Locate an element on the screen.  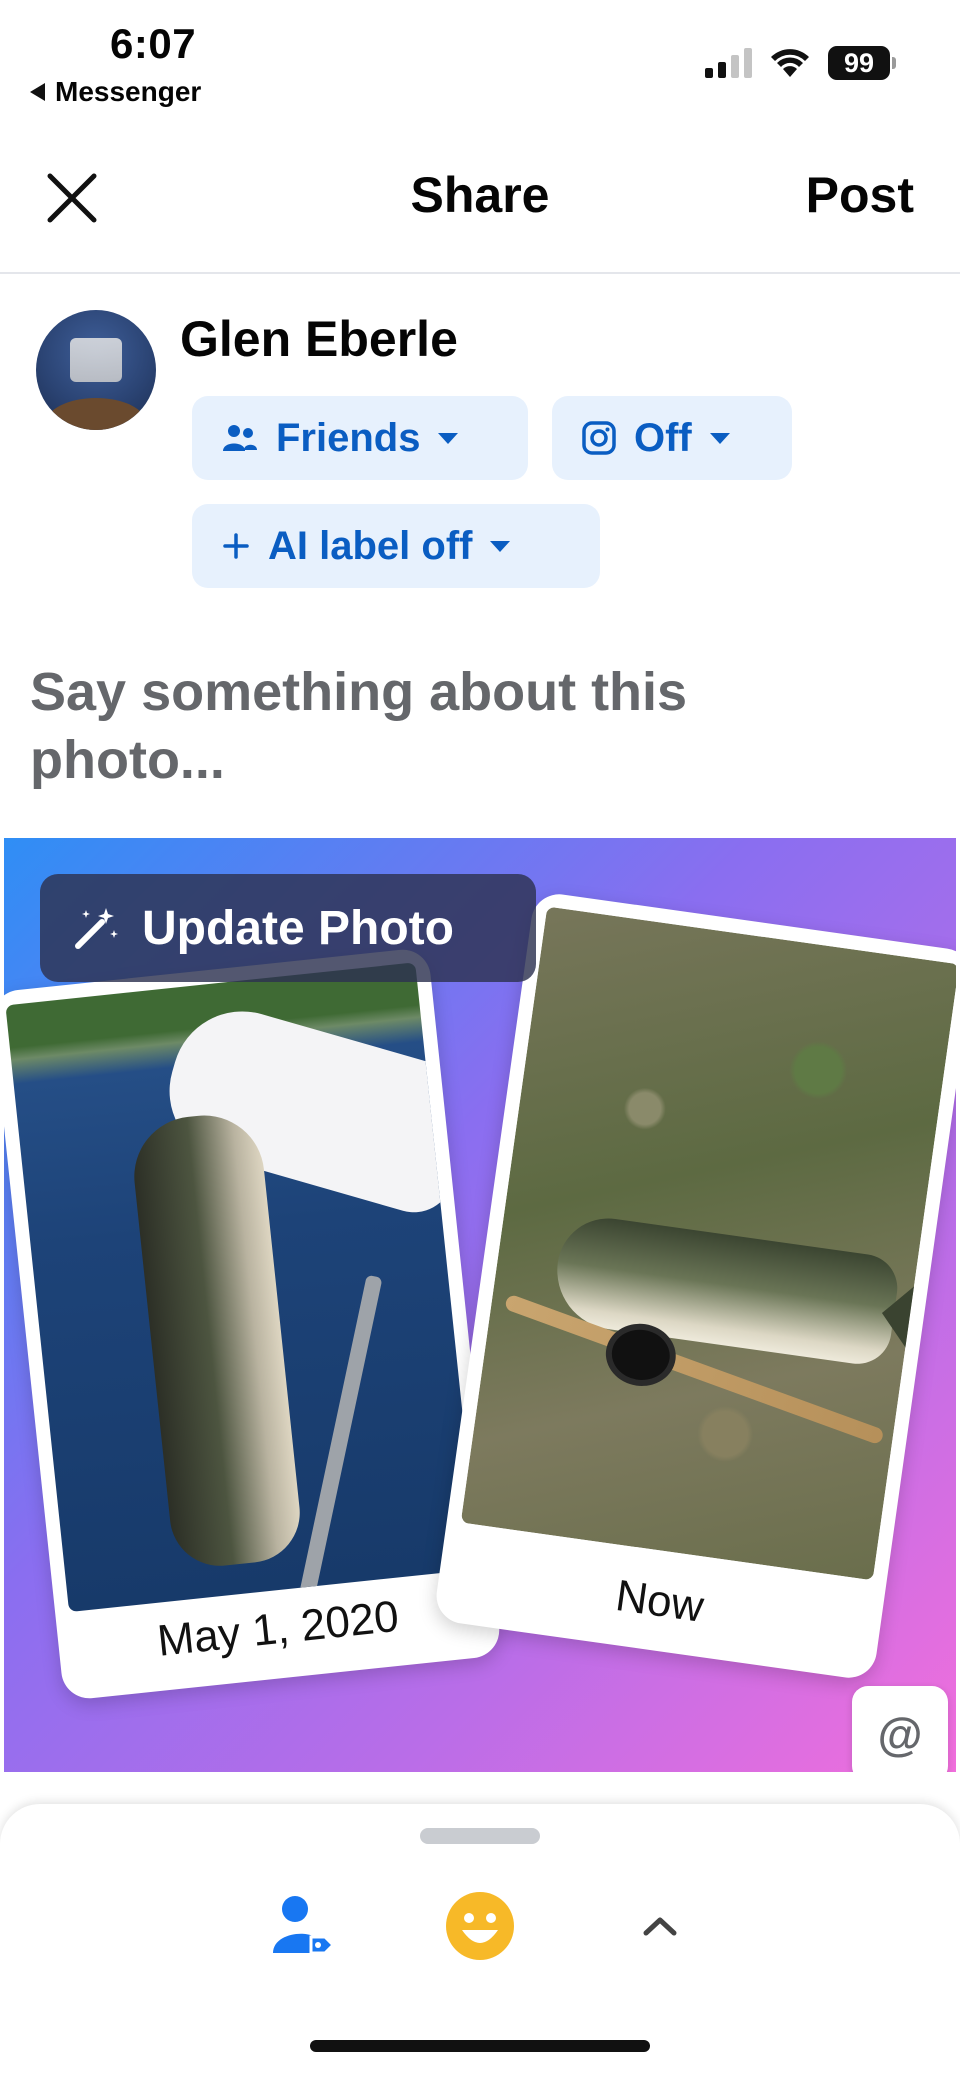
ai-label-text: AI label off is located at coordinates (370, 545).